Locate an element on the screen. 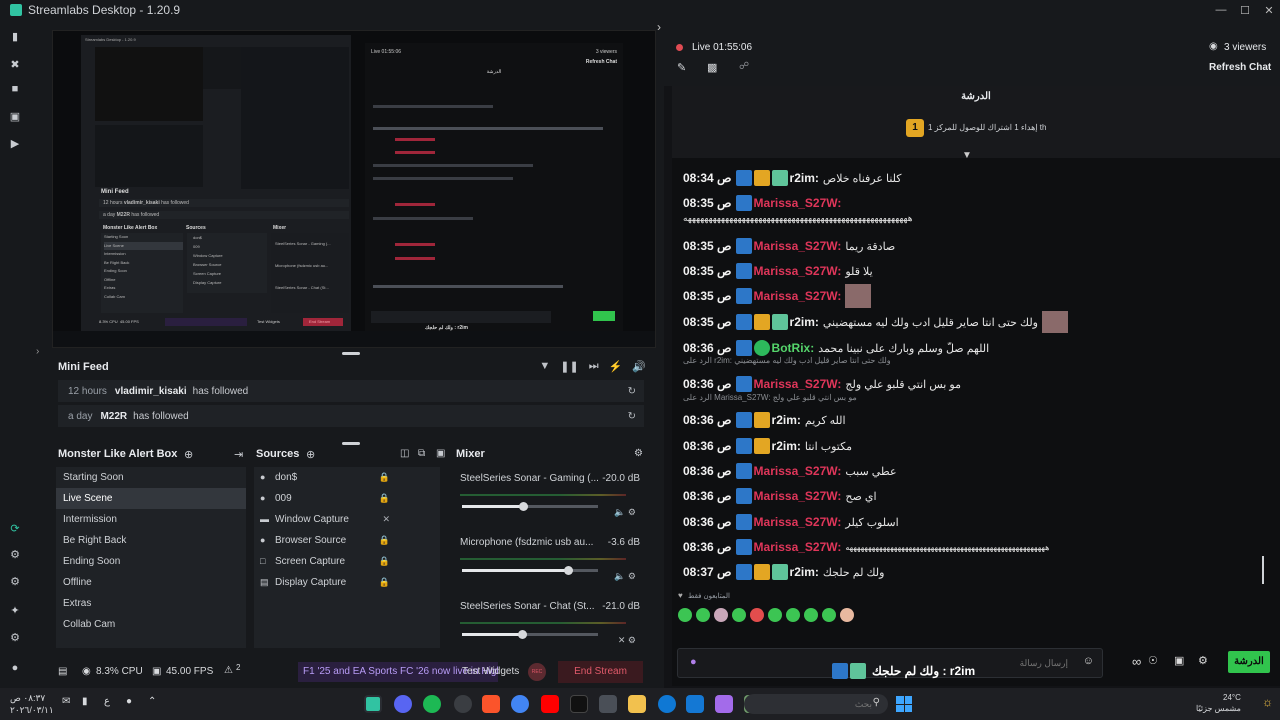 The image size is (1280, 720). infinity-icon: ∞ is located at coordinates (1136, 661).